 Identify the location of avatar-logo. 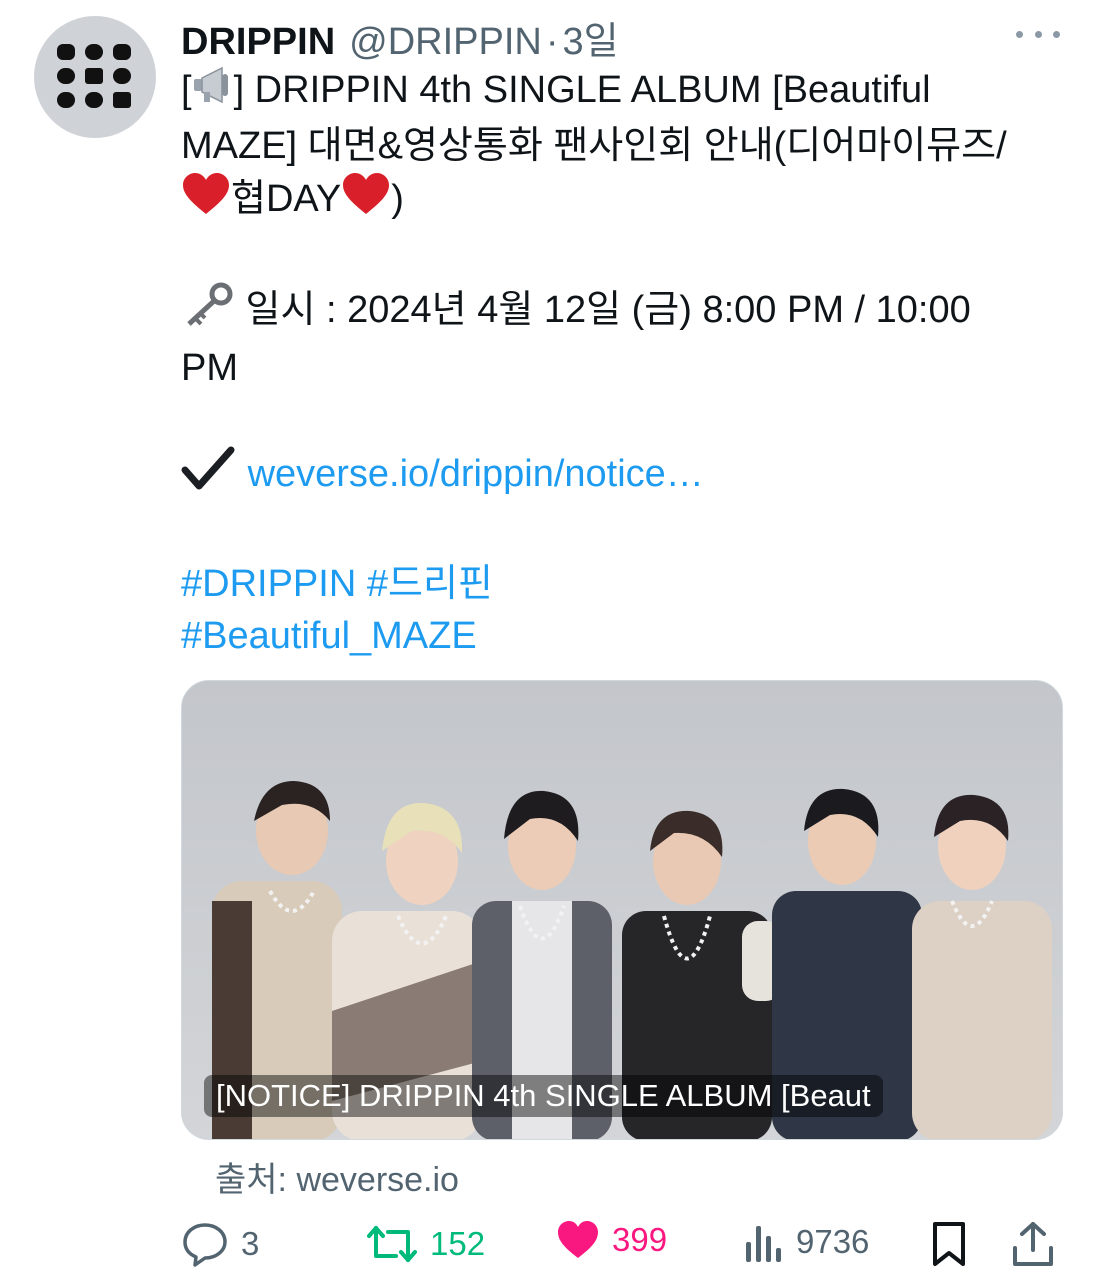
(94, 76).